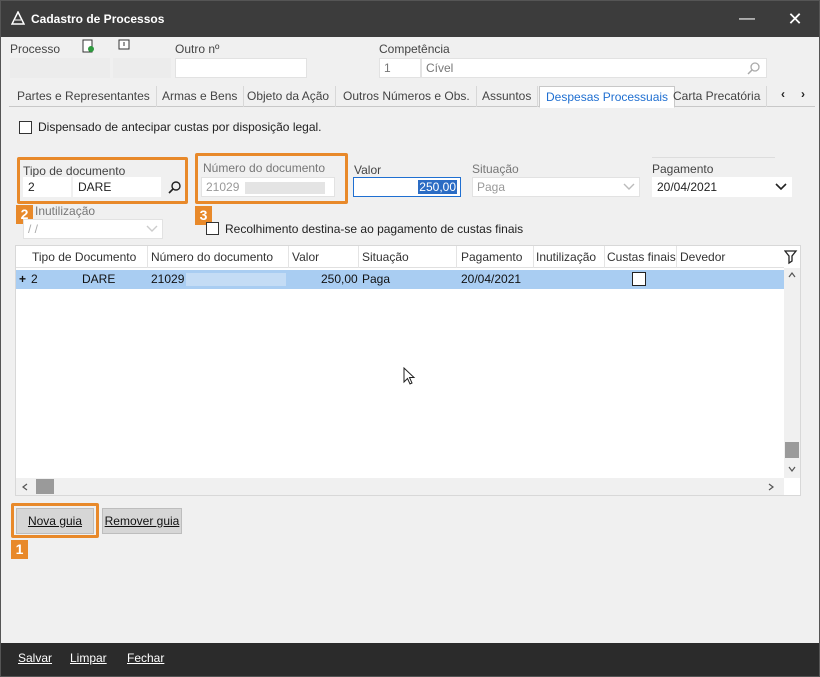 The height and width of the screenshot is (677, 820). I want to click on limpar-link: Limpar, so click(88, 658).